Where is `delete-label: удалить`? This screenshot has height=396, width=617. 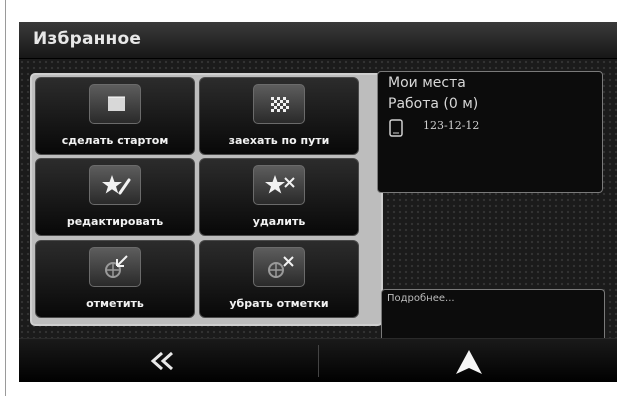
delete-label: удалить is located at coordinates (279, 221).